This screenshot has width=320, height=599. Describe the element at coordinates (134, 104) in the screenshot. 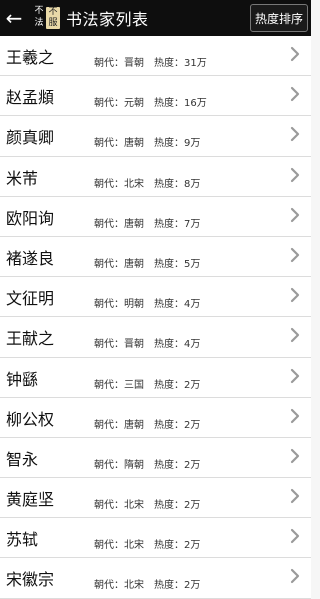

I see `dynasty-value: 元朝` at that location.